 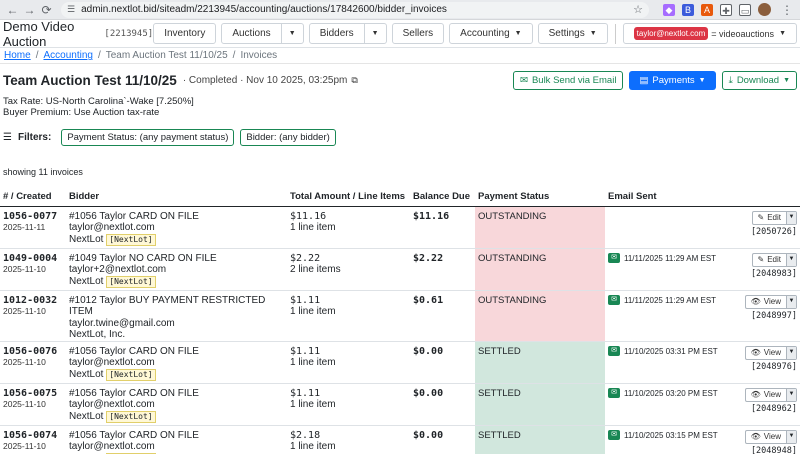 I want to click on invoice-cell: 1012-0032 2025-11-10, so click(x=33, y=316).